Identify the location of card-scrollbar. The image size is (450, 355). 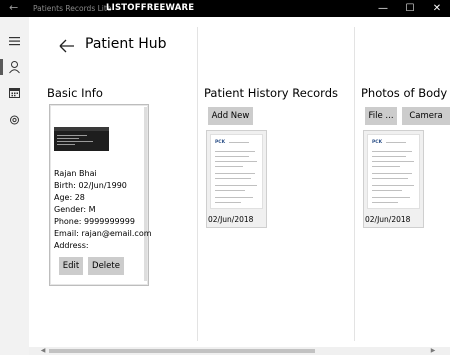
(145, 194).